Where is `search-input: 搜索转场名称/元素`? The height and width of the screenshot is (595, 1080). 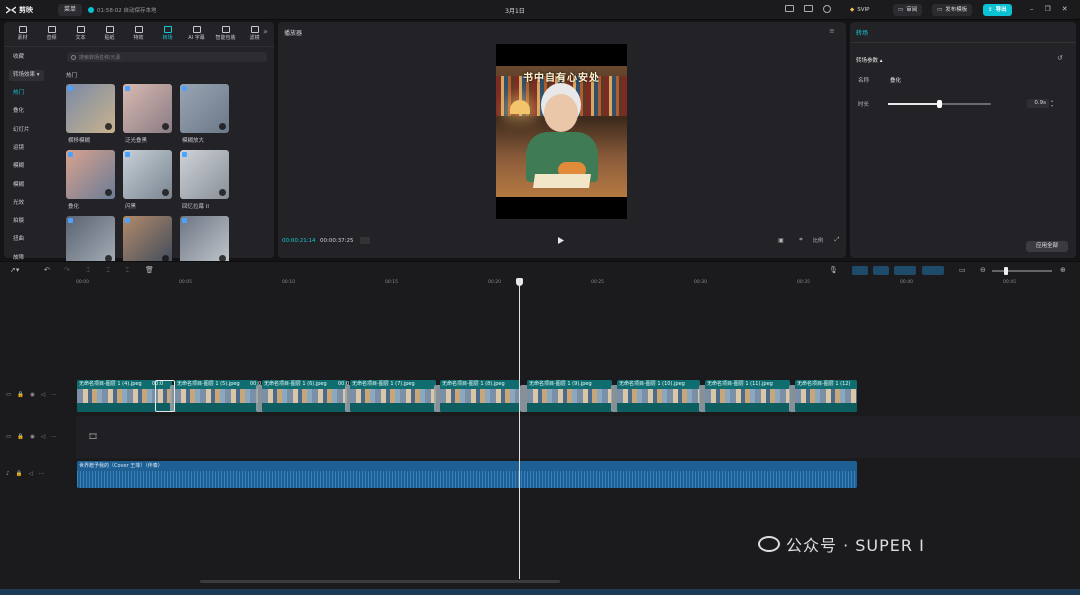 search-input: 搜索转场名称/元素 is located at coordinates (167, 57).